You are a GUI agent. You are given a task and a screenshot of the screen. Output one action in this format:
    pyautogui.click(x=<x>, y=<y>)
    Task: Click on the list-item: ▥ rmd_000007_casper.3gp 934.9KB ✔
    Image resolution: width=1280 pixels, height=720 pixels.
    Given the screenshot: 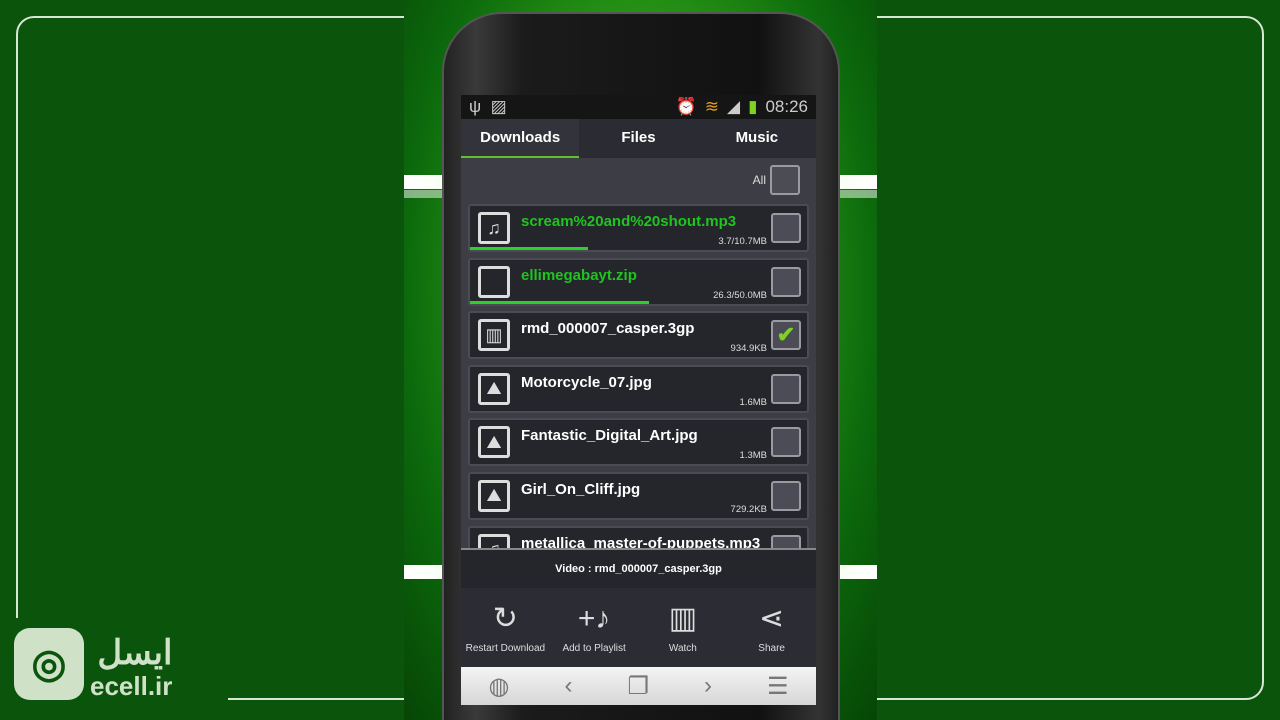 What is the action you would take?
    pyautogui.click(x=638, y=335)
    